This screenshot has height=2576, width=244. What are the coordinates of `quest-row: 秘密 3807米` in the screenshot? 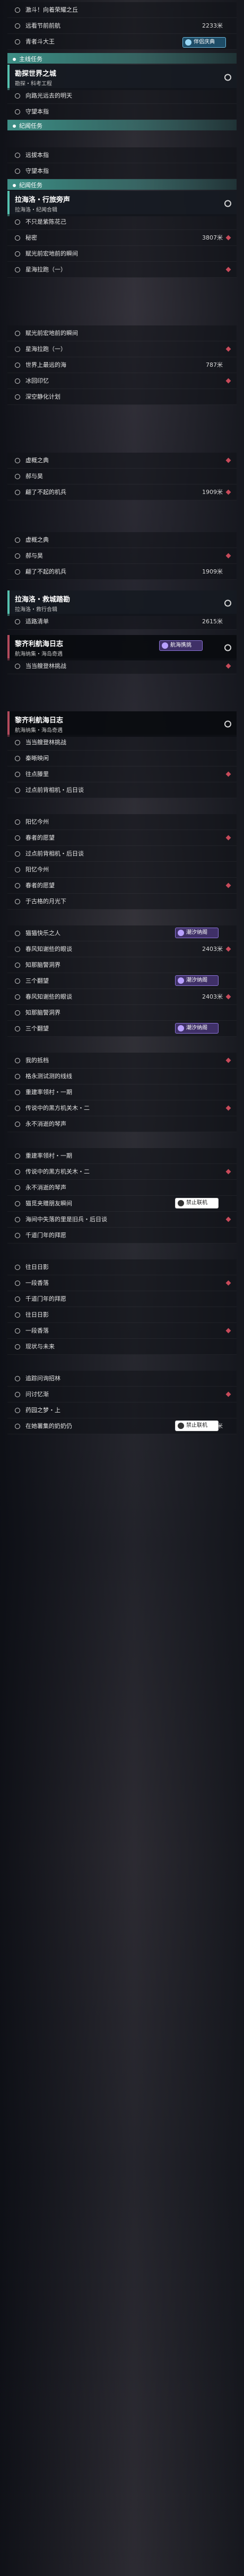 It's located at (122, 238).